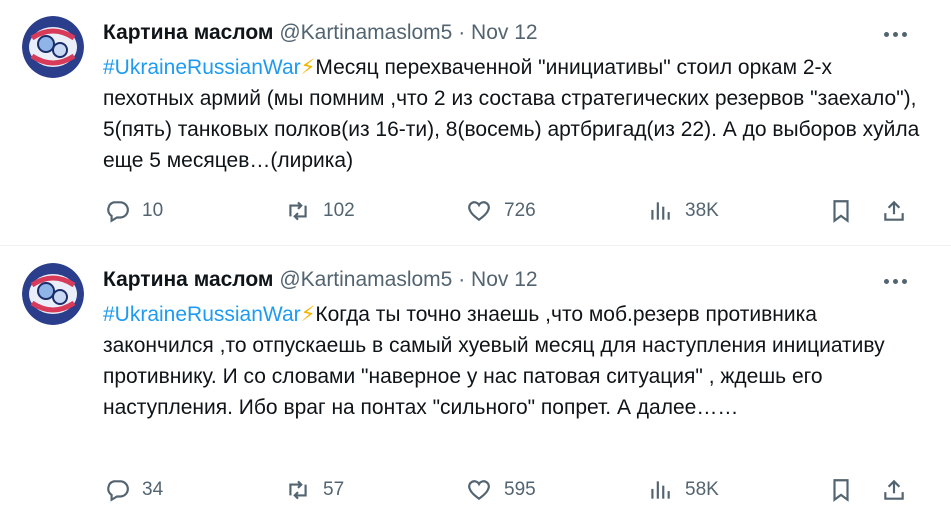 This screenshot has width=951, height=529. I want to click on reply-count: 10, so click(153, 210).